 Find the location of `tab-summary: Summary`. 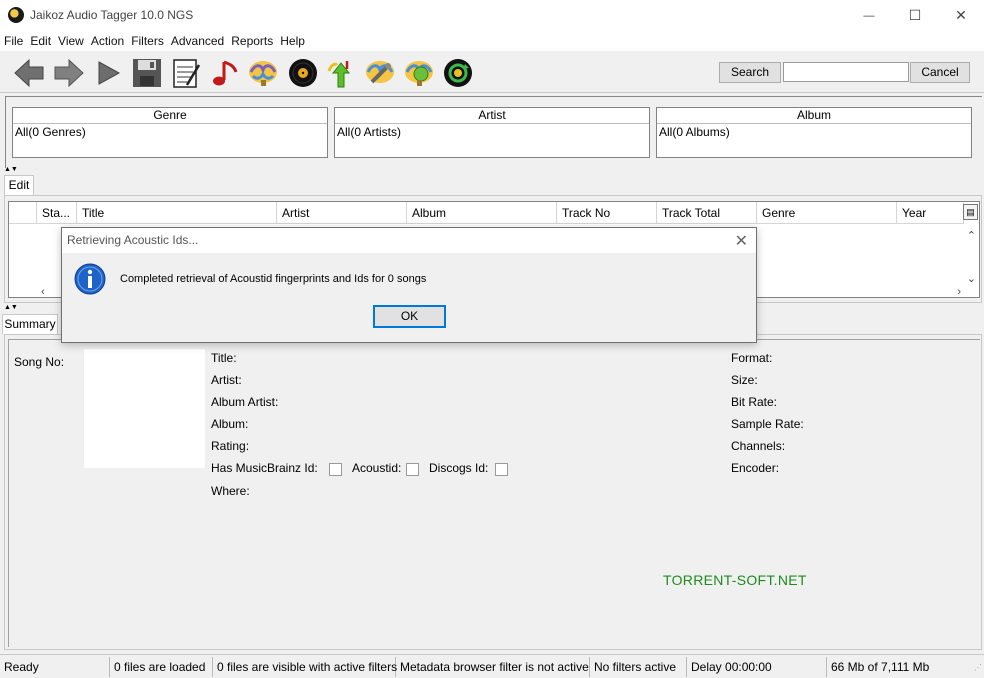

tab-summary: Summary is located at coordinates (30, 324).